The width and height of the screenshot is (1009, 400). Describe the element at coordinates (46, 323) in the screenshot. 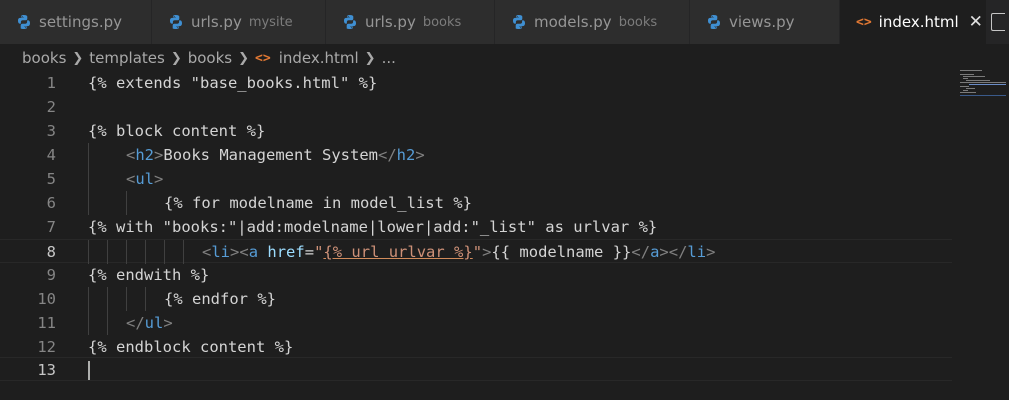

I see `line-number: 11` at that location.